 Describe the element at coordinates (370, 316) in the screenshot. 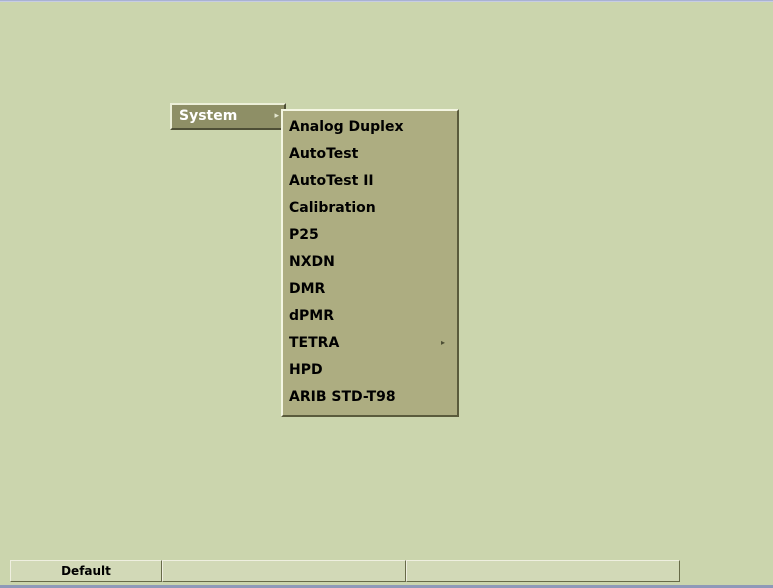

I see `menu-item-dpmr: dPMR` at that location.